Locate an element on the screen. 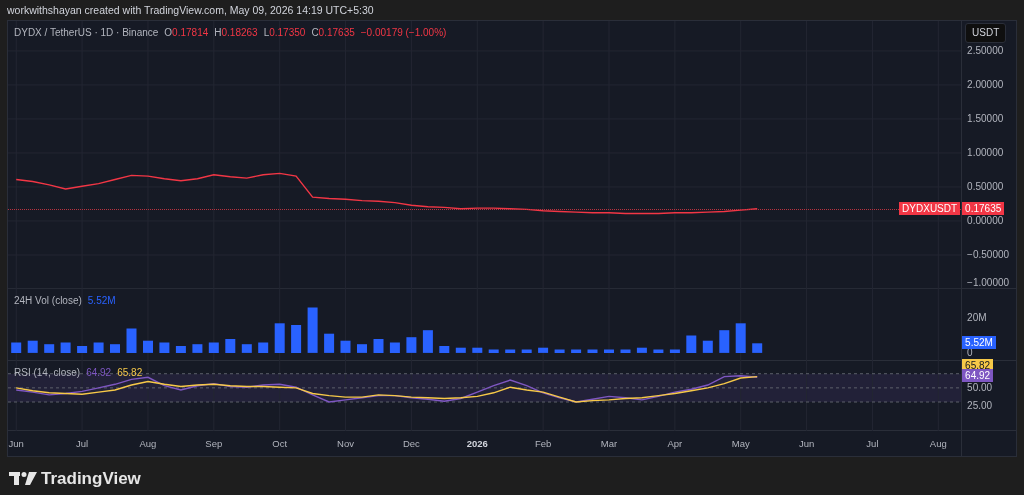  axis-label: 1.00000 is located at coordinates (985, 152).